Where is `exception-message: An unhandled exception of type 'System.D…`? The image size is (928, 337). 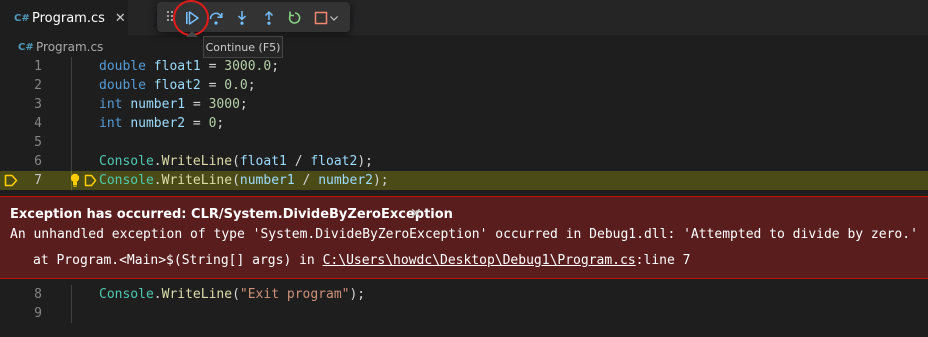 exception-message: An unhandled exception of type 'System.D… is located at coordinates (464, 234).